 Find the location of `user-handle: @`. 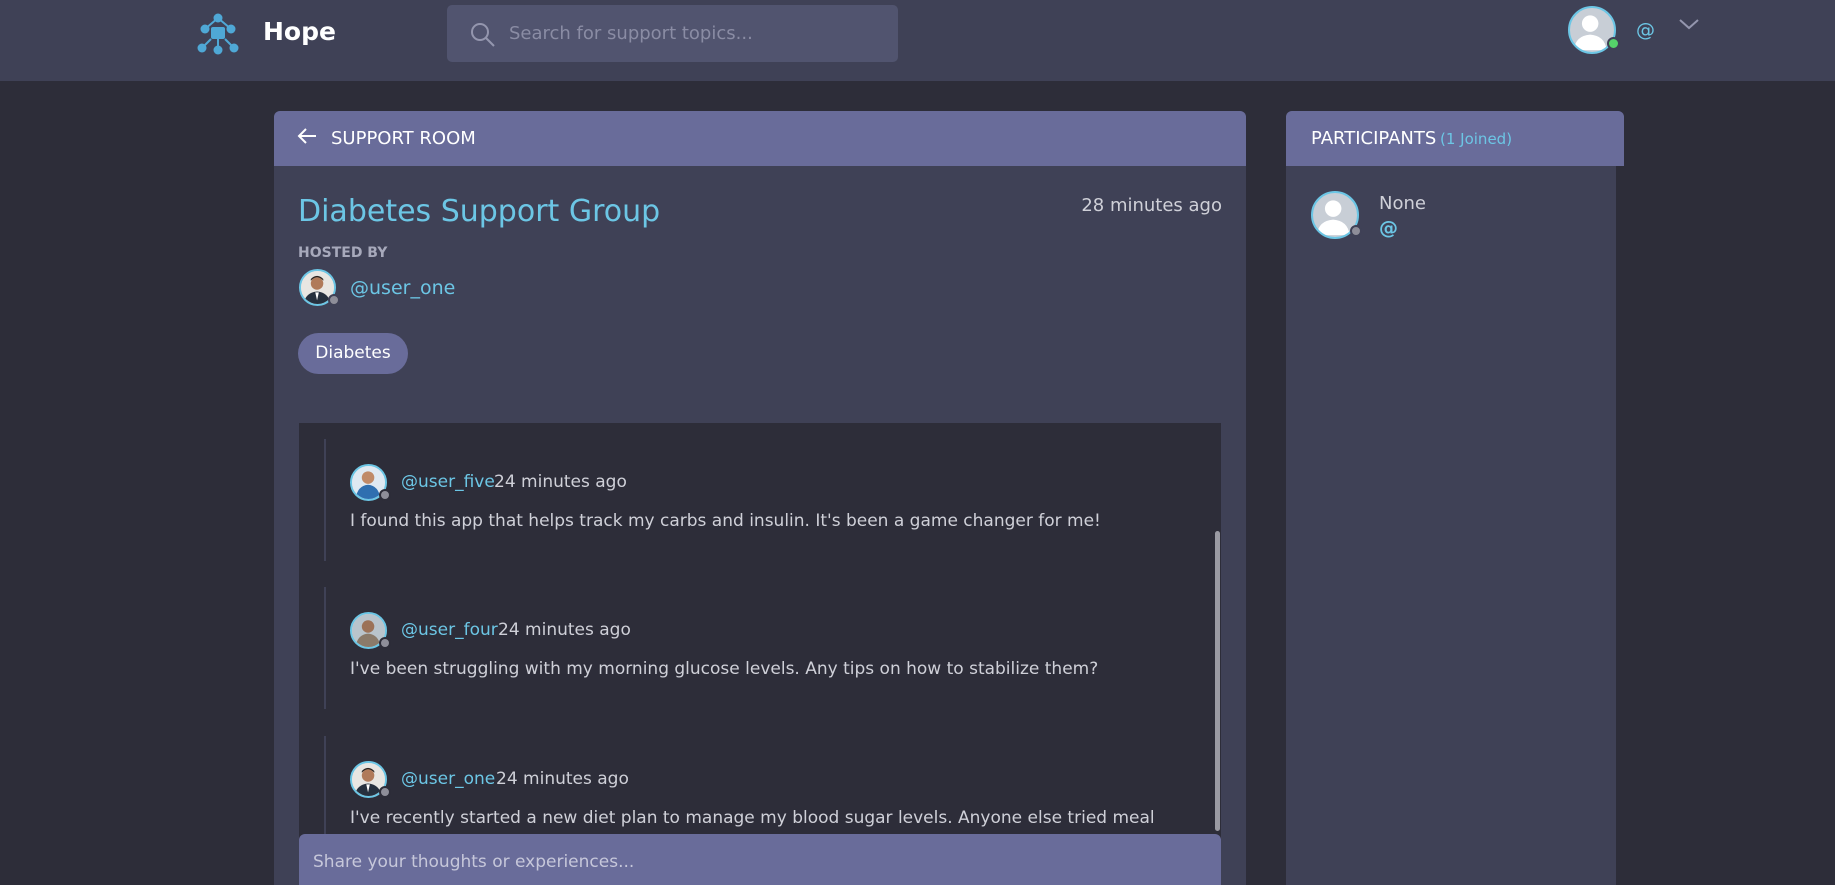

user-handle: @ is located at coordinates (1645, 30).